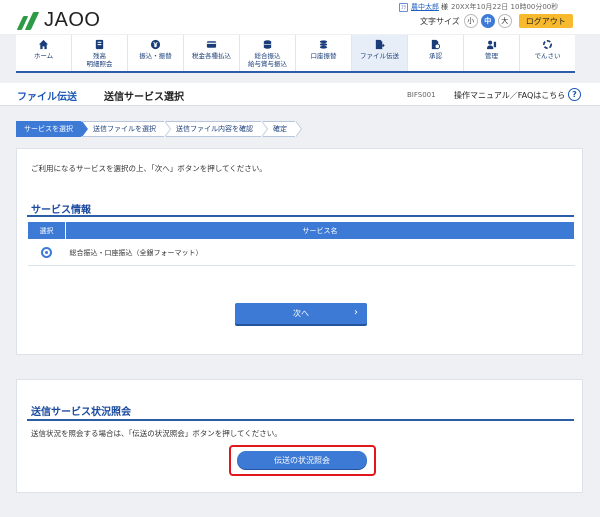 The width and height of the screenshot is (600, 517). What do you see at coordinates (29, 20) in the screenshot?
I see `ja-logo-icon` at bounding box center [29, 20].